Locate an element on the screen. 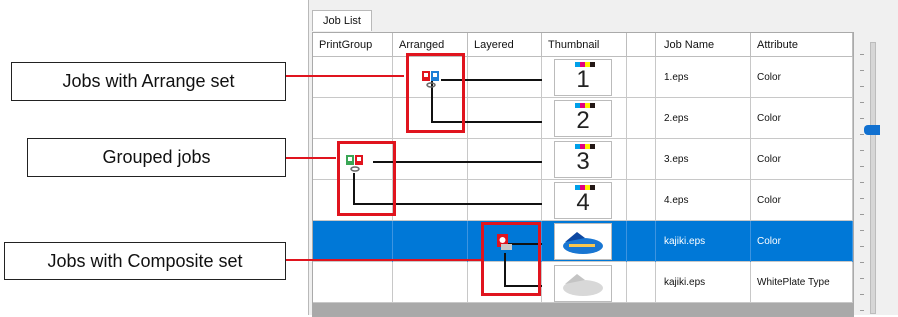 The height and width of the screenshot is (317, 898). callout-grouped: Grouped jobs is located at coordinates (156, 157).